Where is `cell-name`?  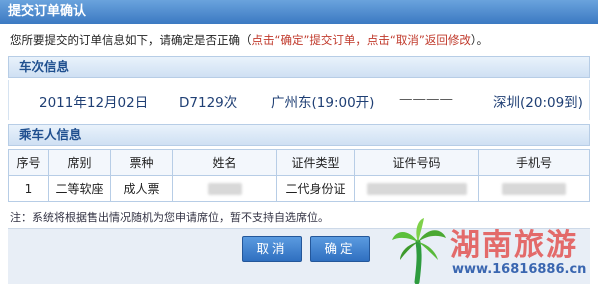
cell-name is located at coordinates (224, 188).